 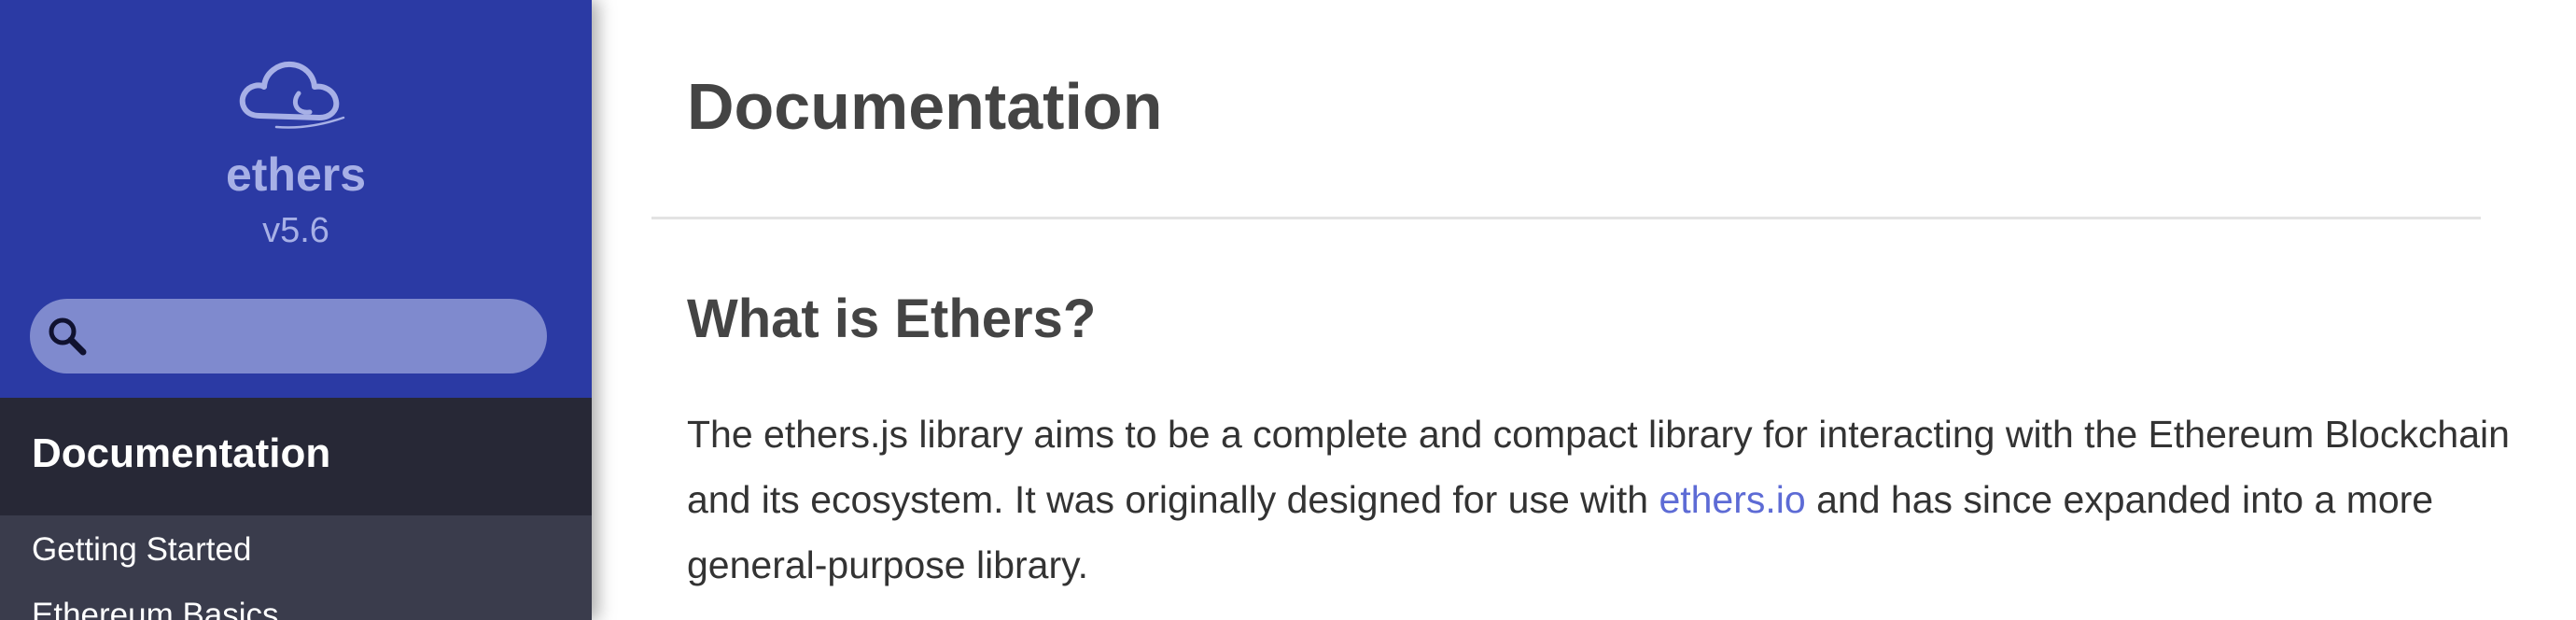 What do you see at coordinates (68, 337) in the screenshot?
I see `search-icon` at bounding box center [68, 337].